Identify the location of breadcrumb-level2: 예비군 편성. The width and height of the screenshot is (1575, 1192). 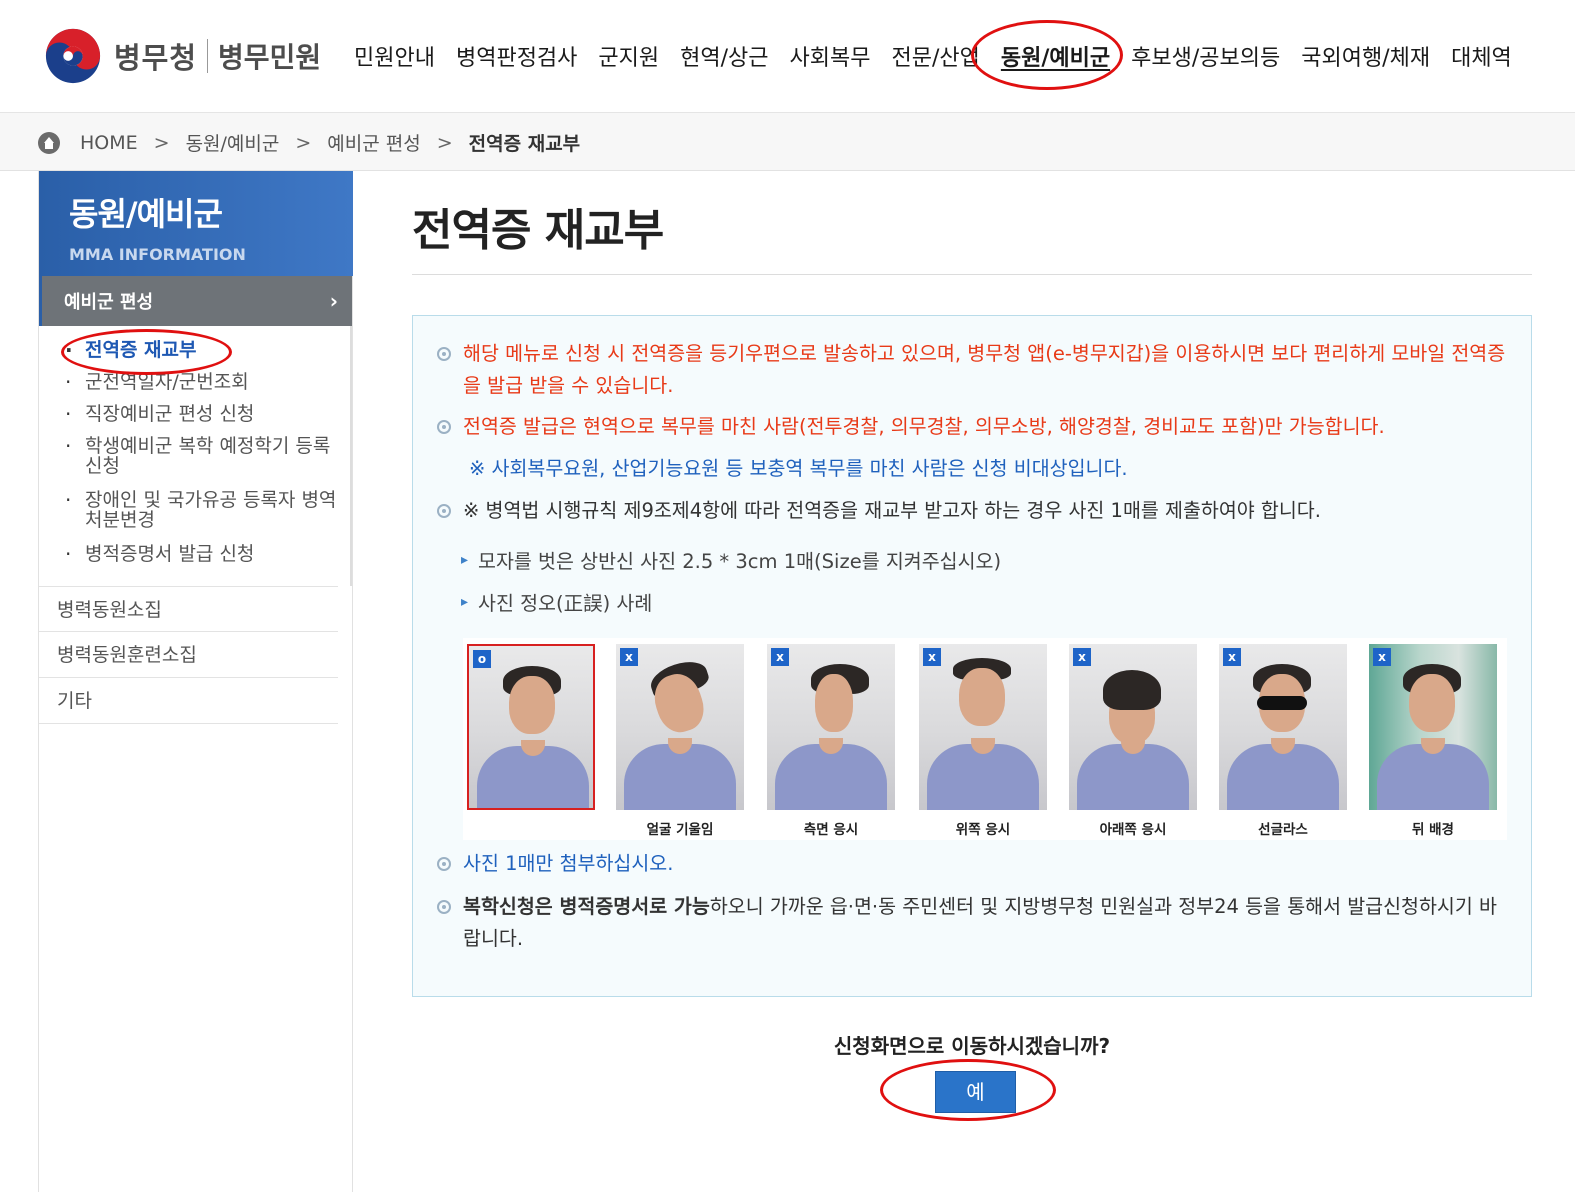
(373, 142).